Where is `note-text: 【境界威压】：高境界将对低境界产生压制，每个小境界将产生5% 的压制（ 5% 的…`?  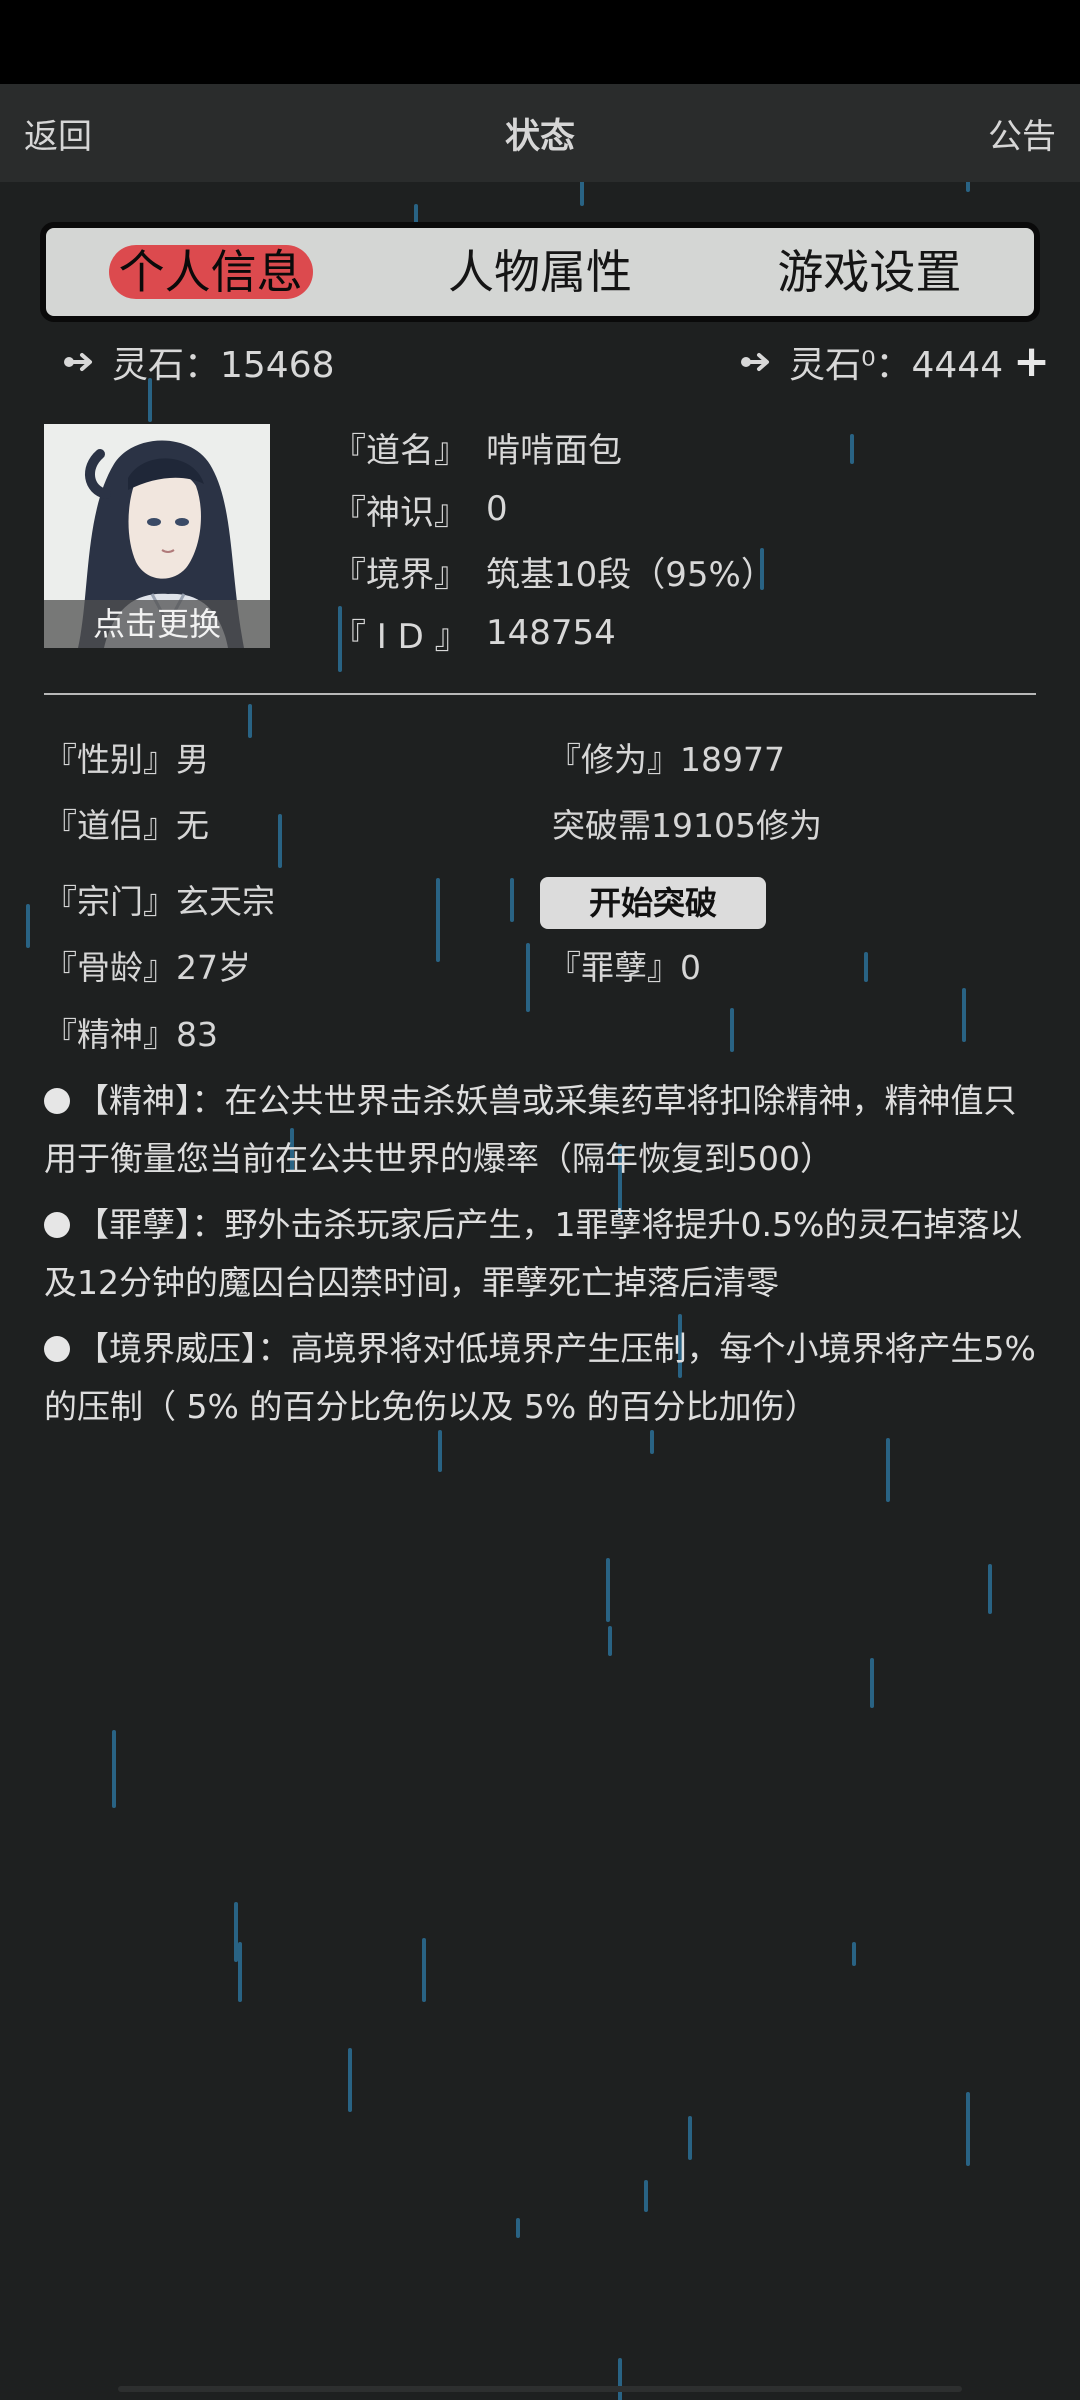 note-text: 【境界威压】：高境界将对低境界产生压制，每个小境界将产生5% 的压制（ 5% 的… is located at coordinates (540, 1377).